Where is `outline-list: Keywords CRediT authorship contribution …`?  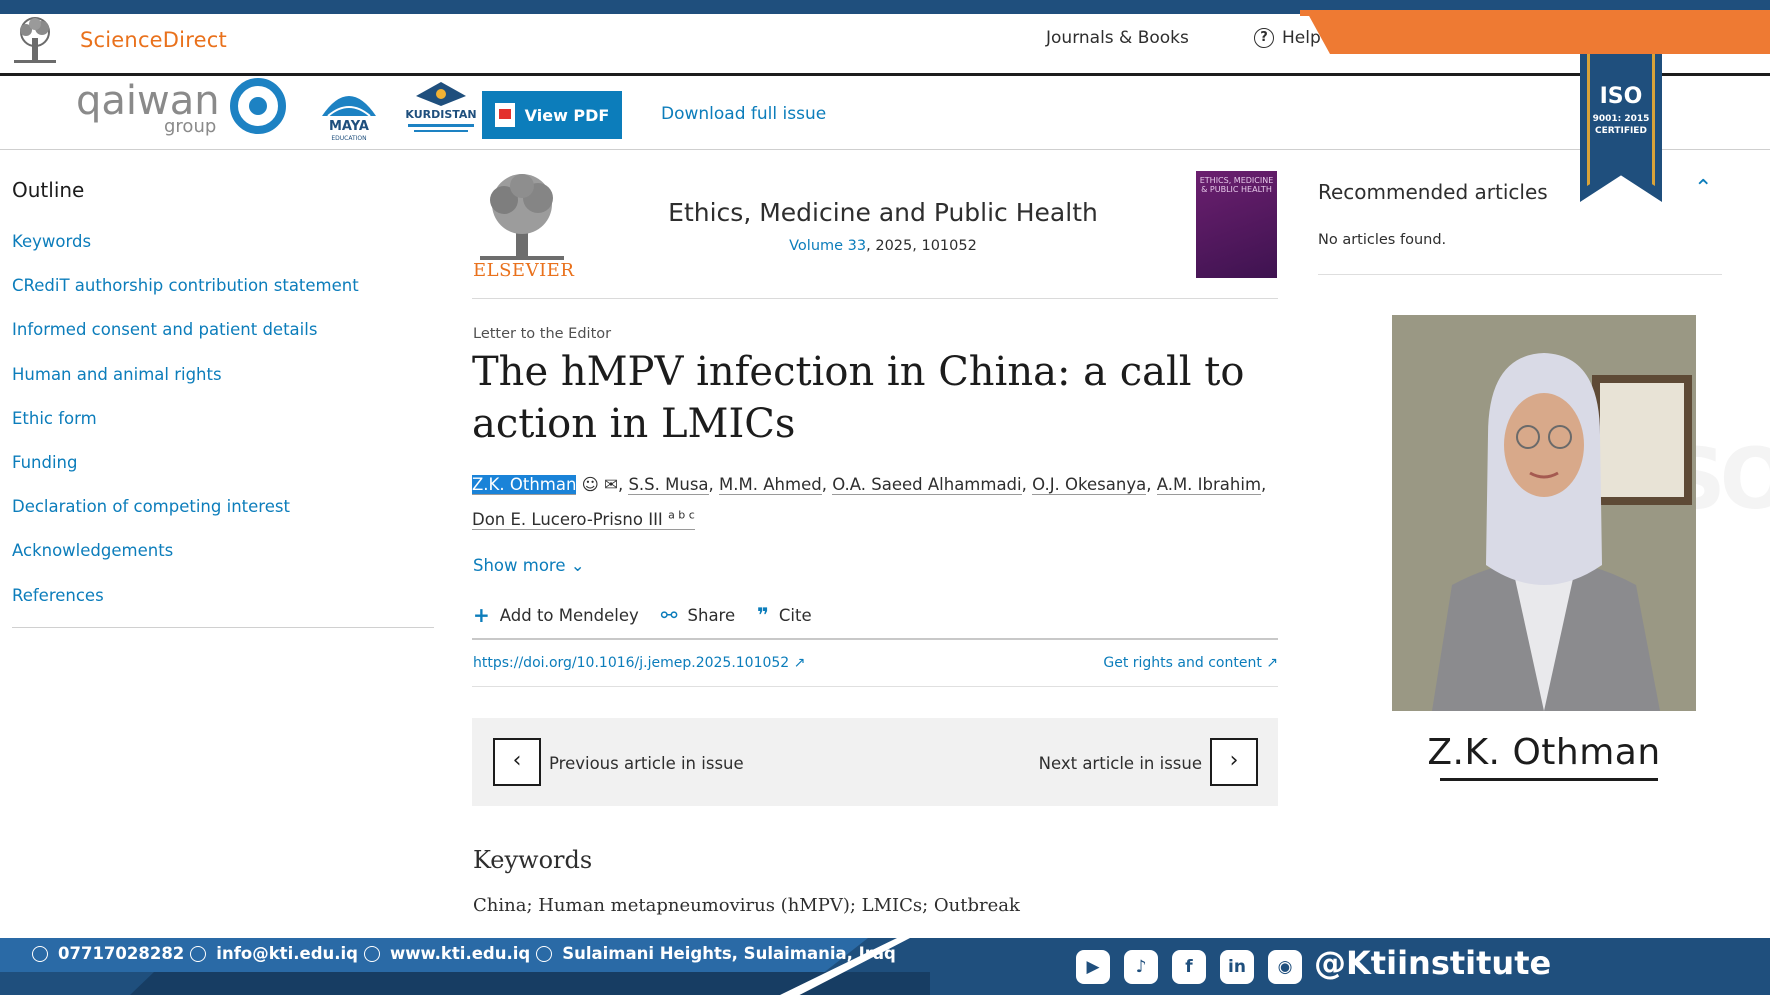 outline-list: Keywords CRediT authorship contribution … is located at coordinates (222, 431).